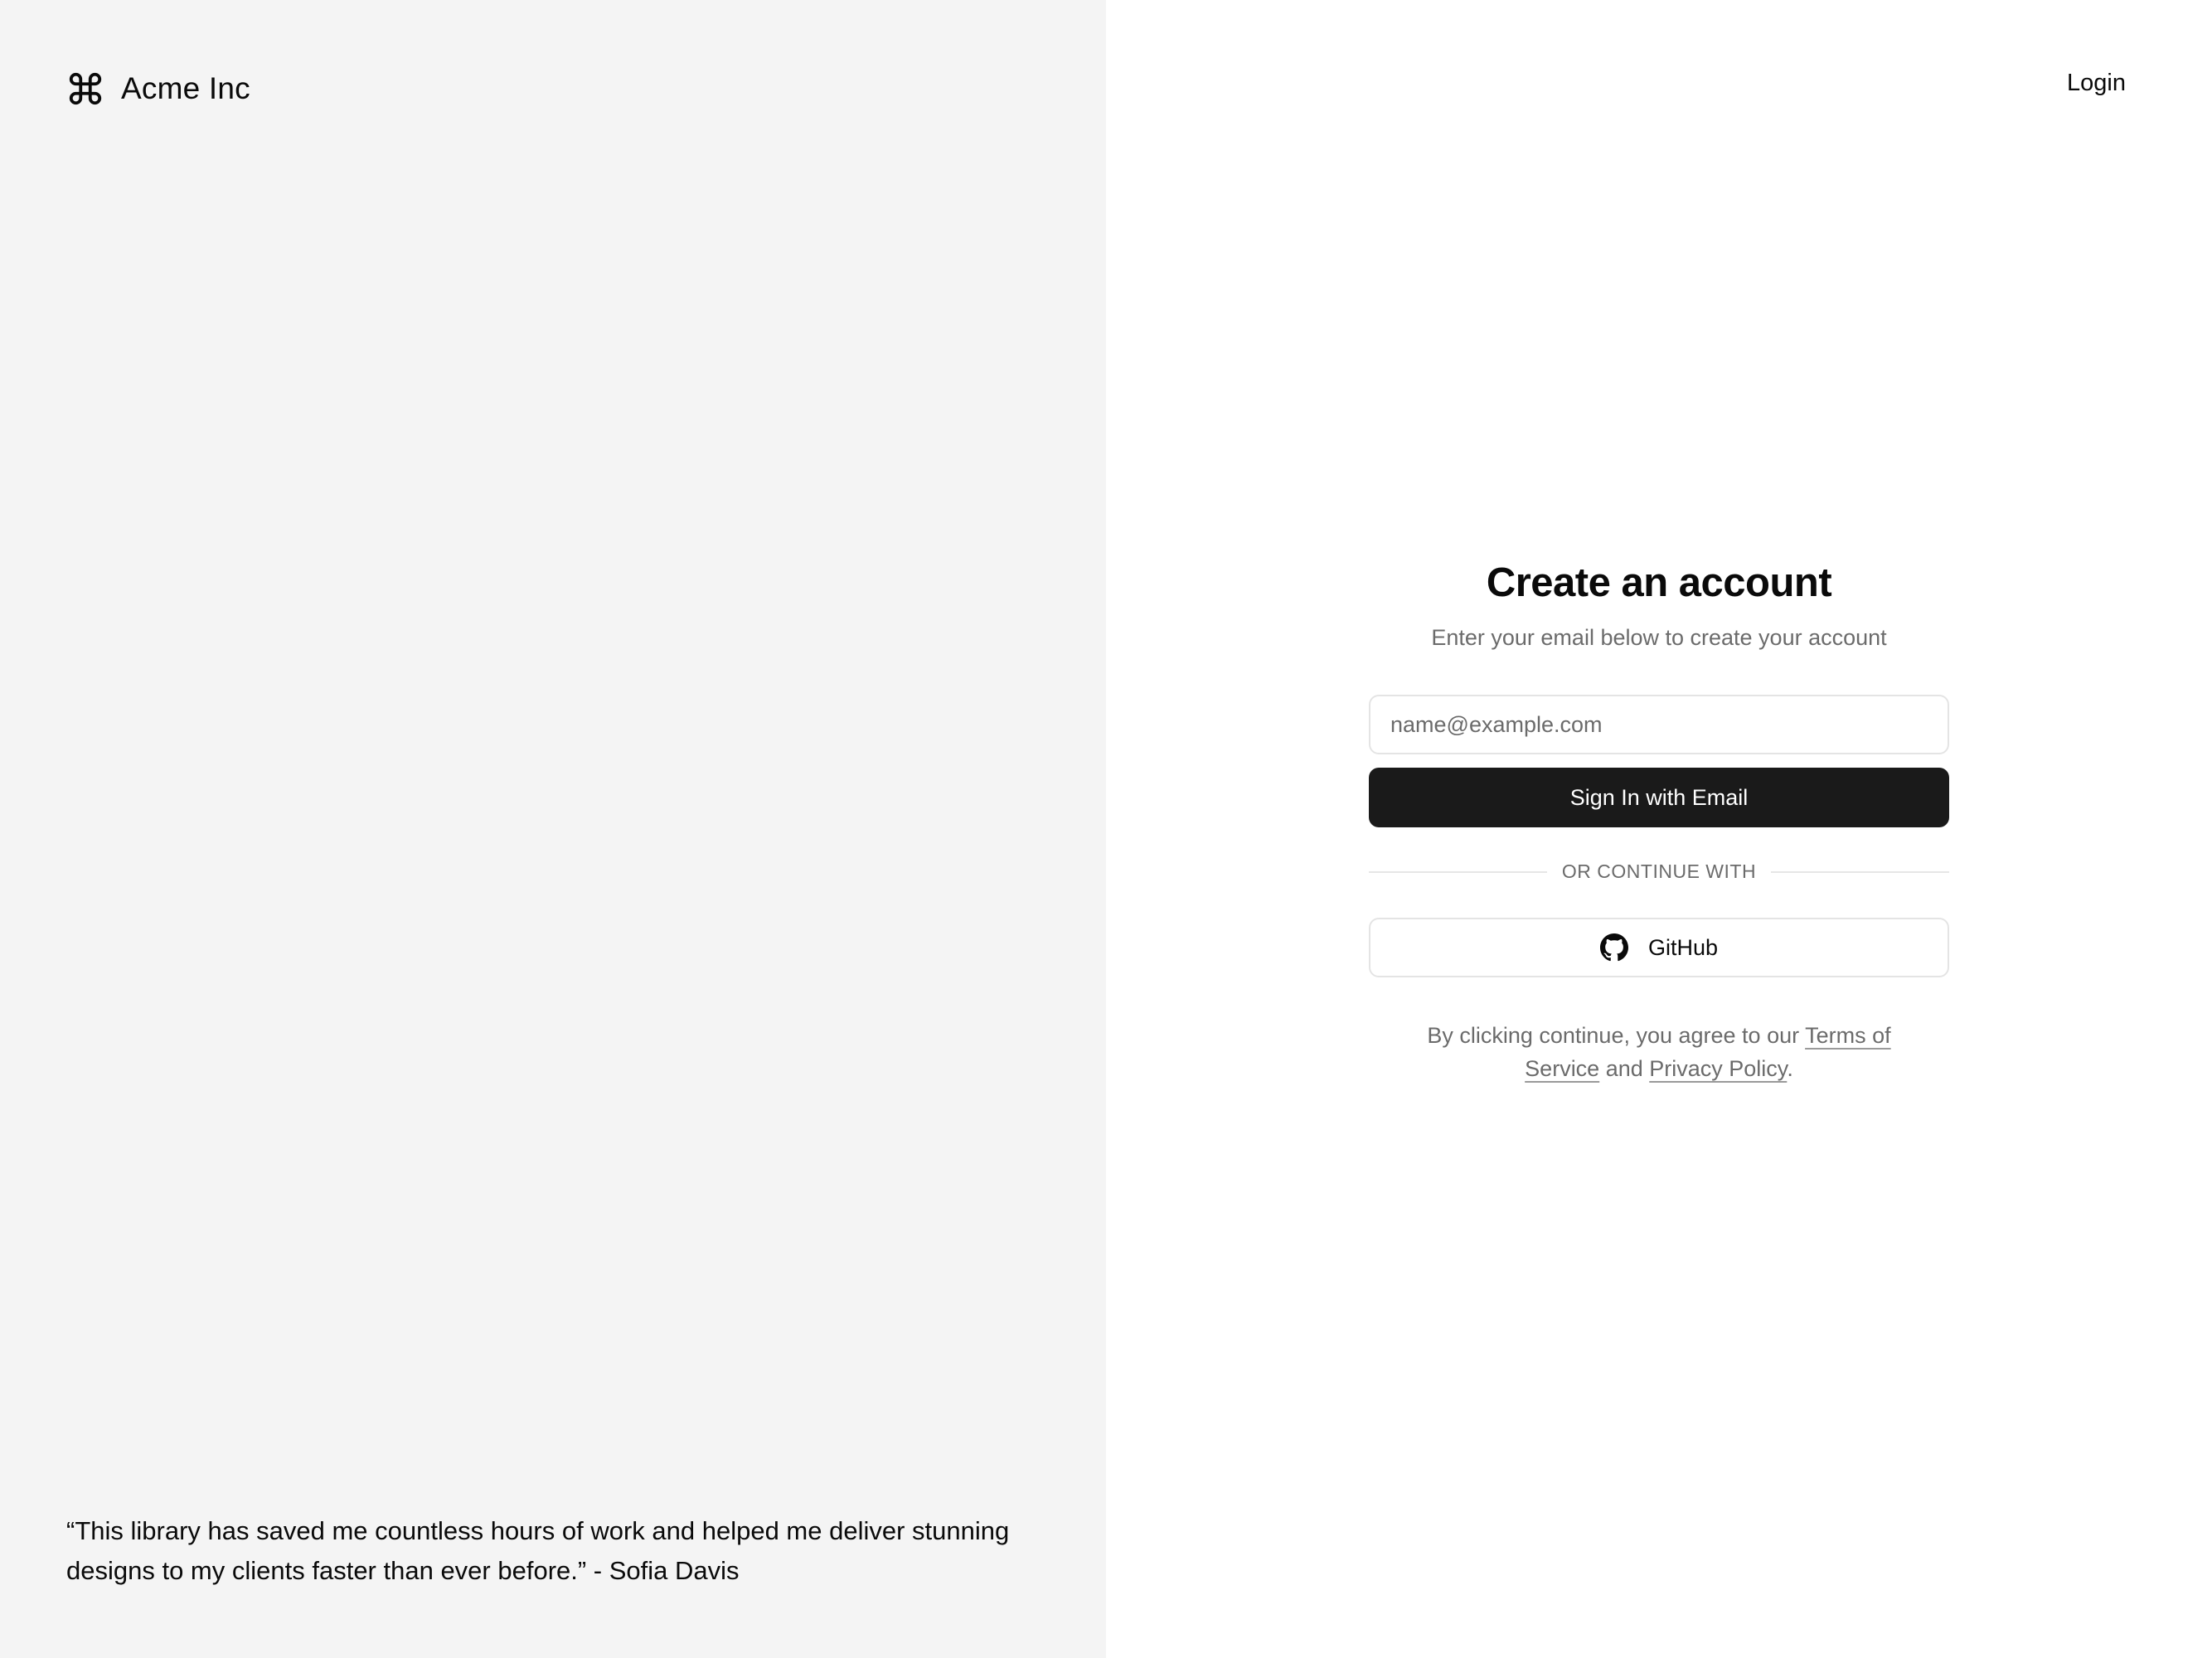 This screenshot has width=2212, height=1658. Describe the element at coordinates (1790, 1068) in the screenshot. I see `legal-suffix: .` at that location.